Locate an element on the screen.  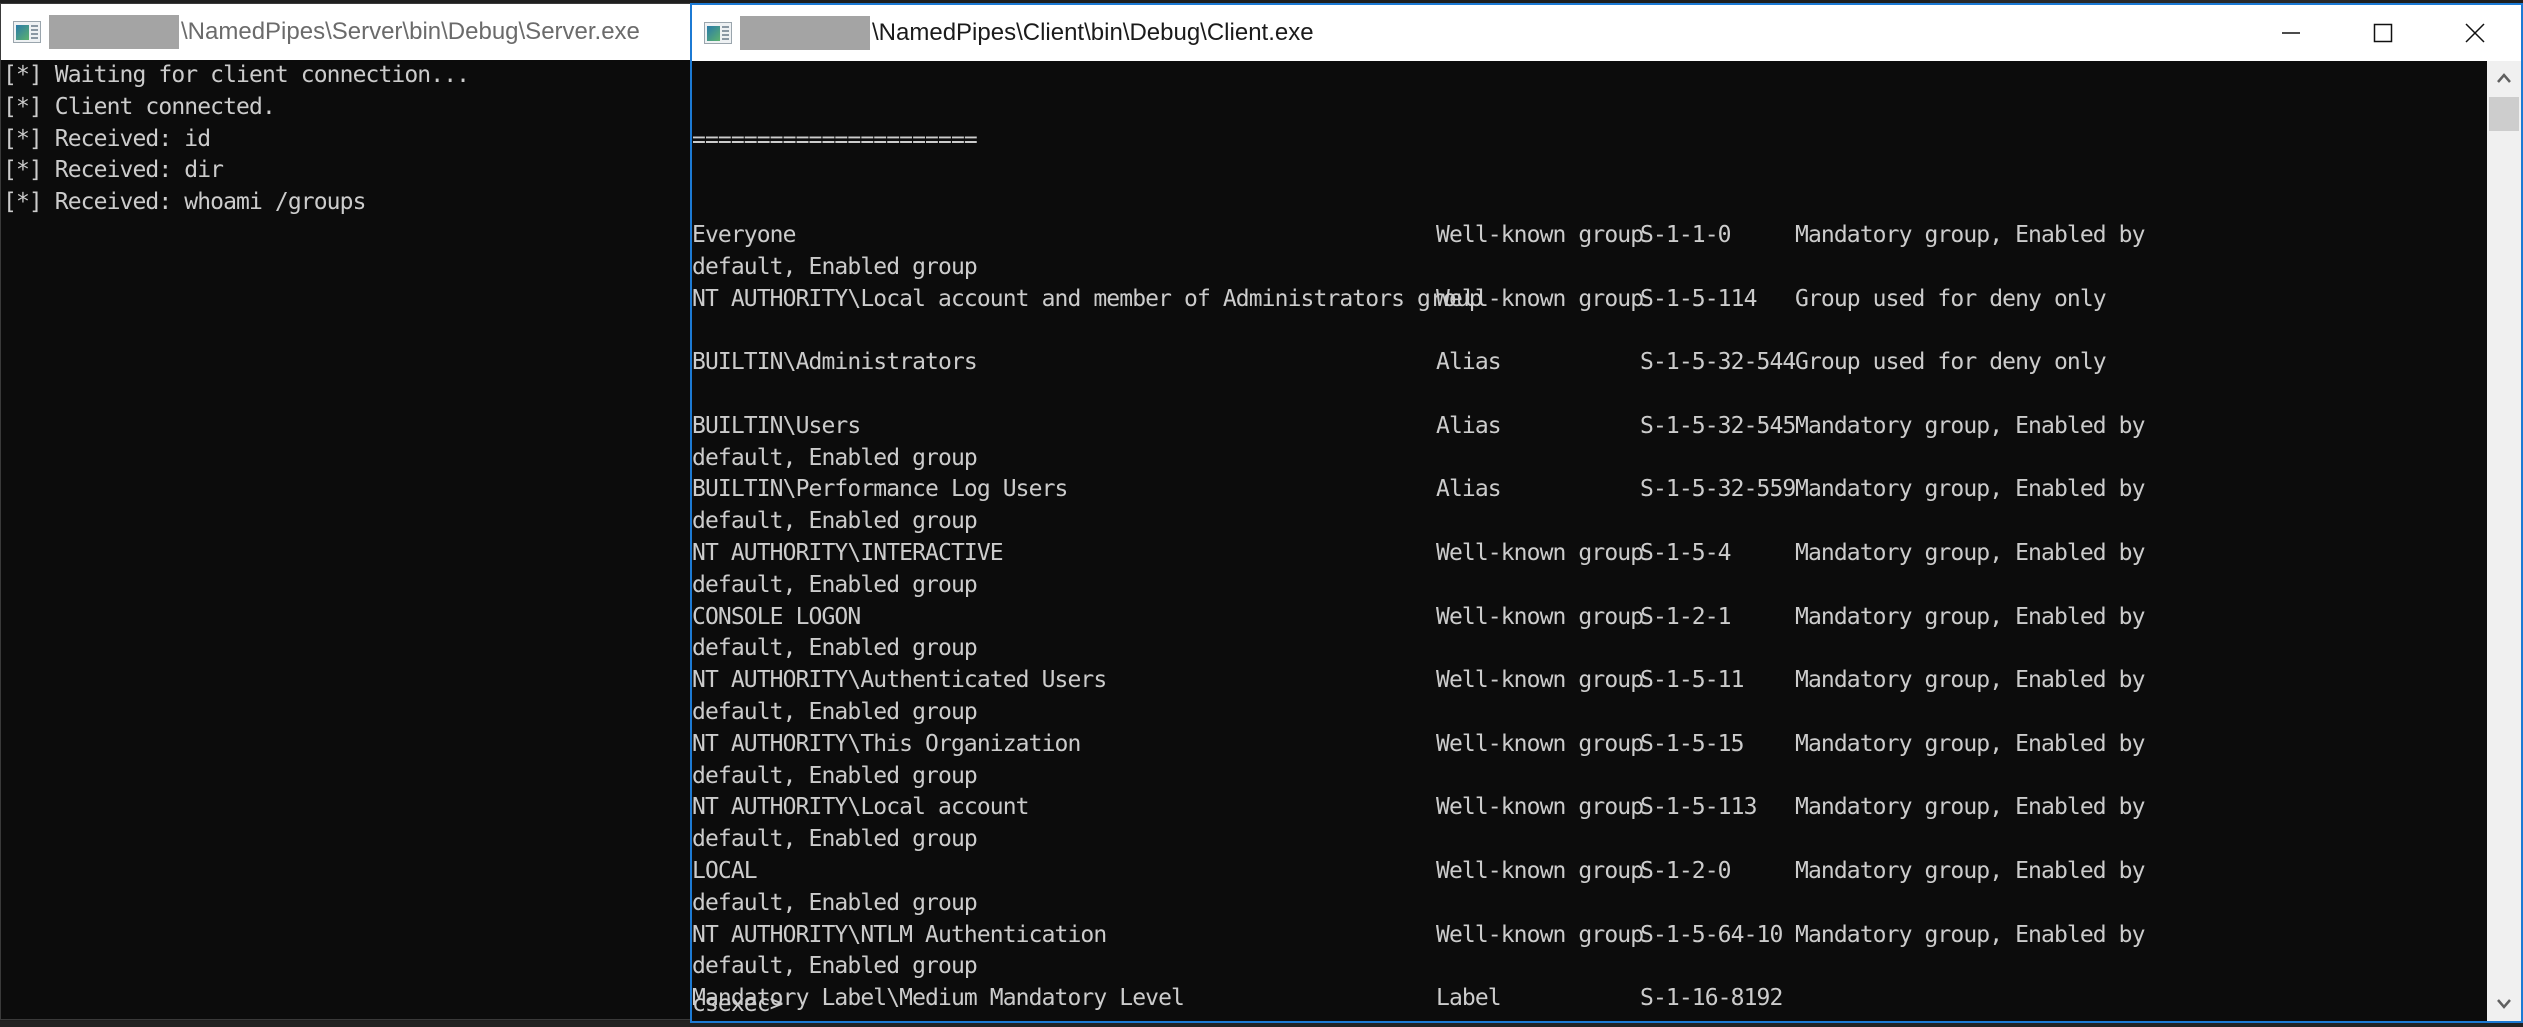
group-name: NT AUTHORITY\NTLM Authentication is located at coordinates (899, 934).